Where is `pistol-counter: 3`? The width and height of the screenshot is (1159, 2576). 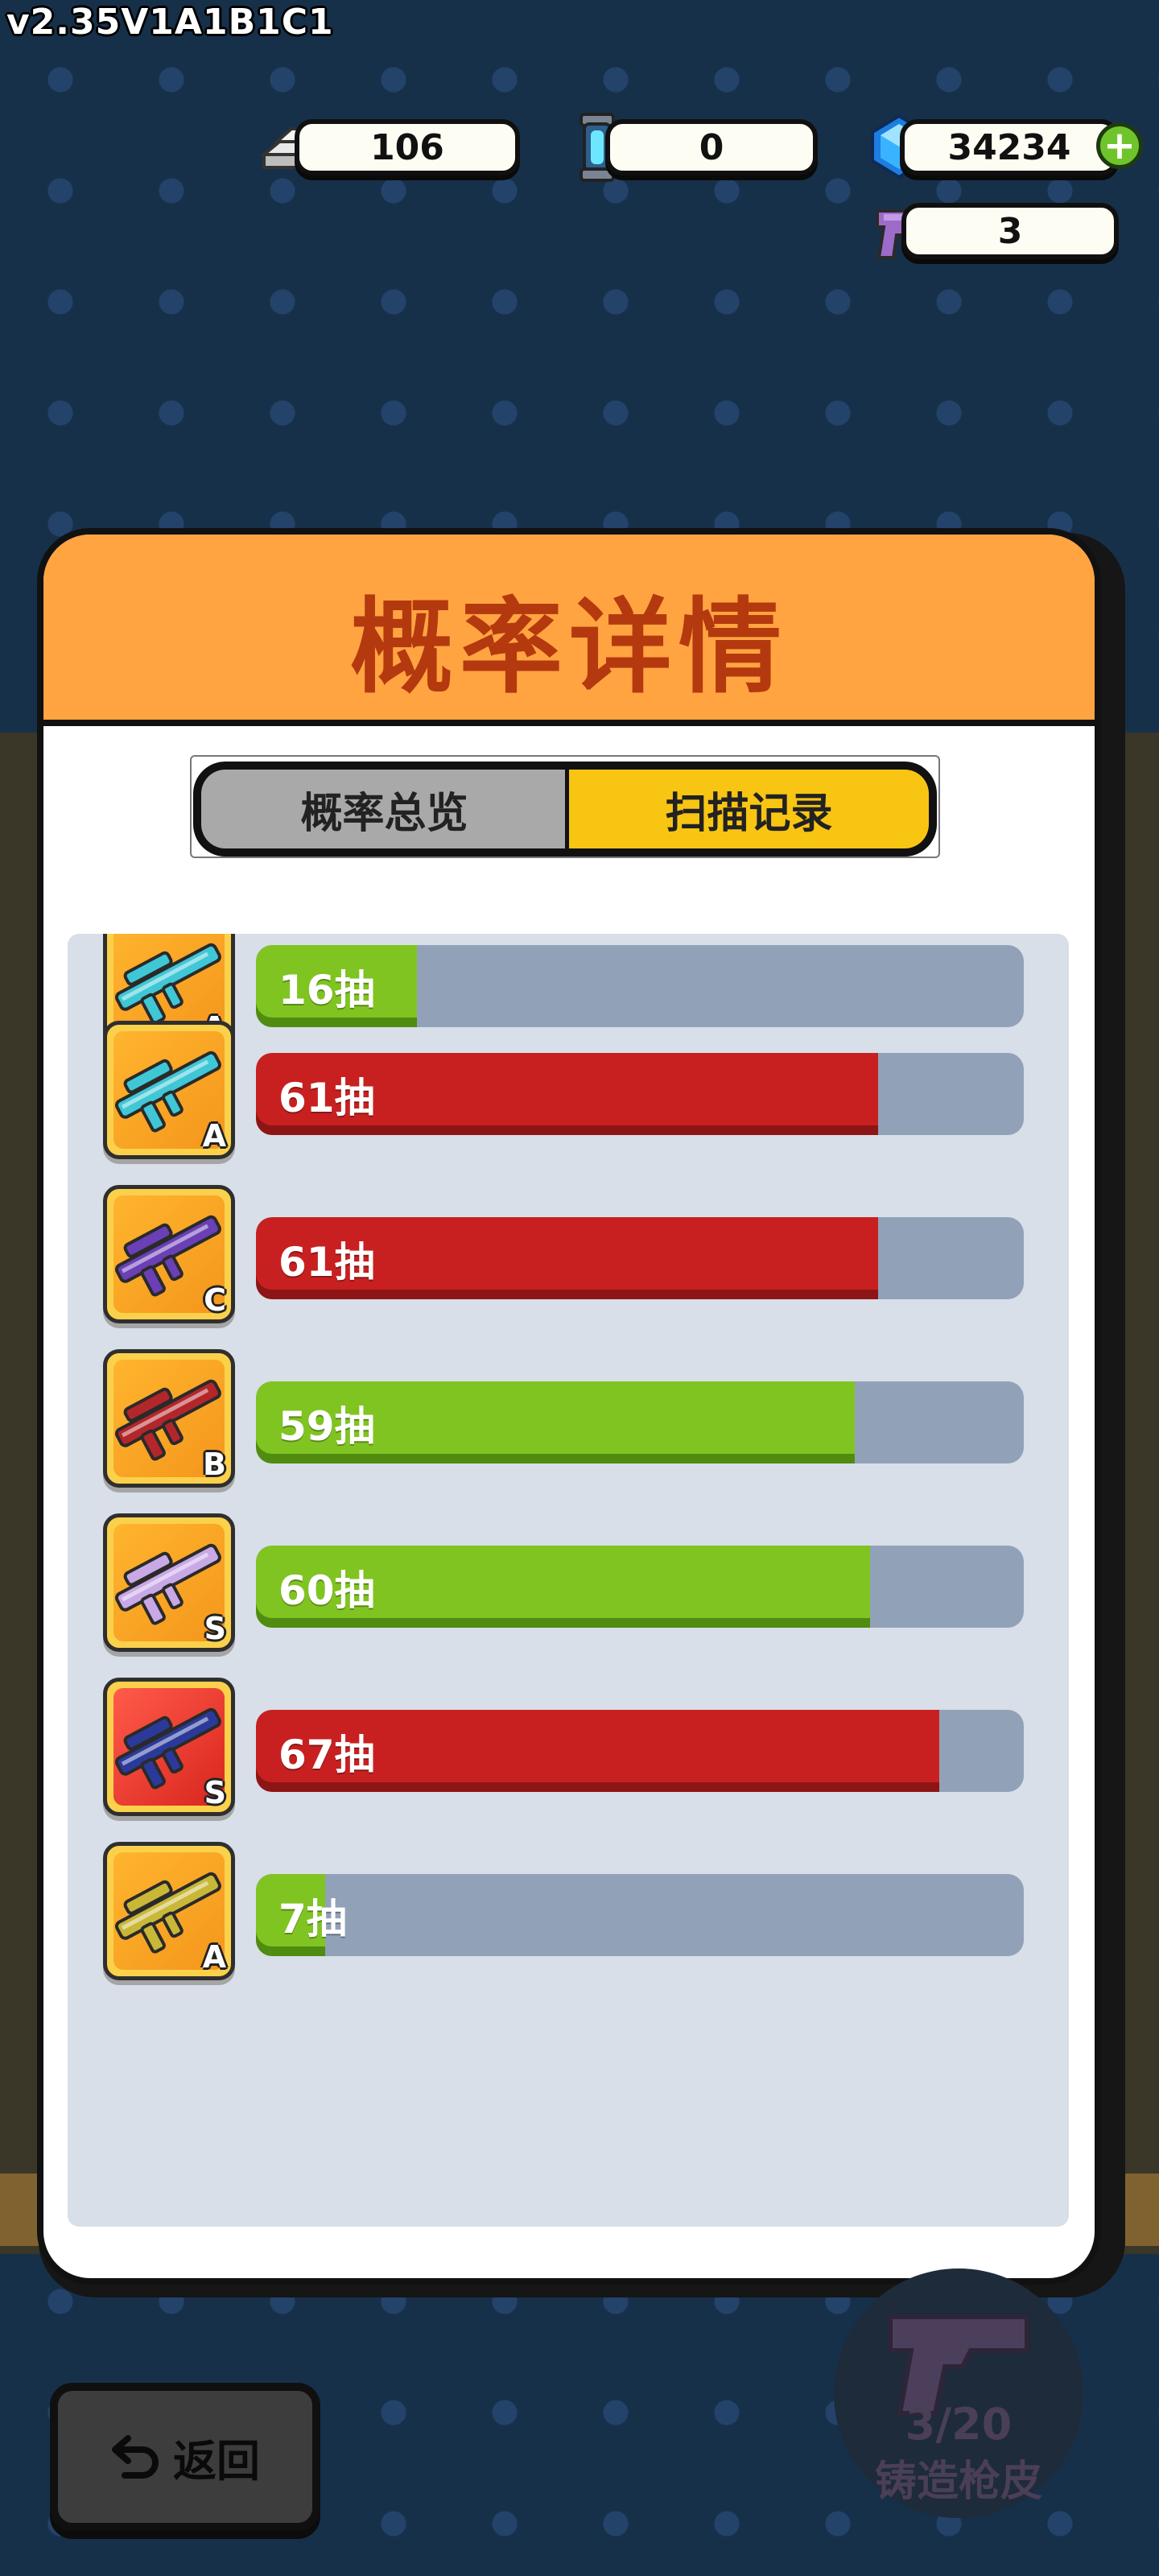 pistol-counter: 3 is located at coordinates (1010, 231).